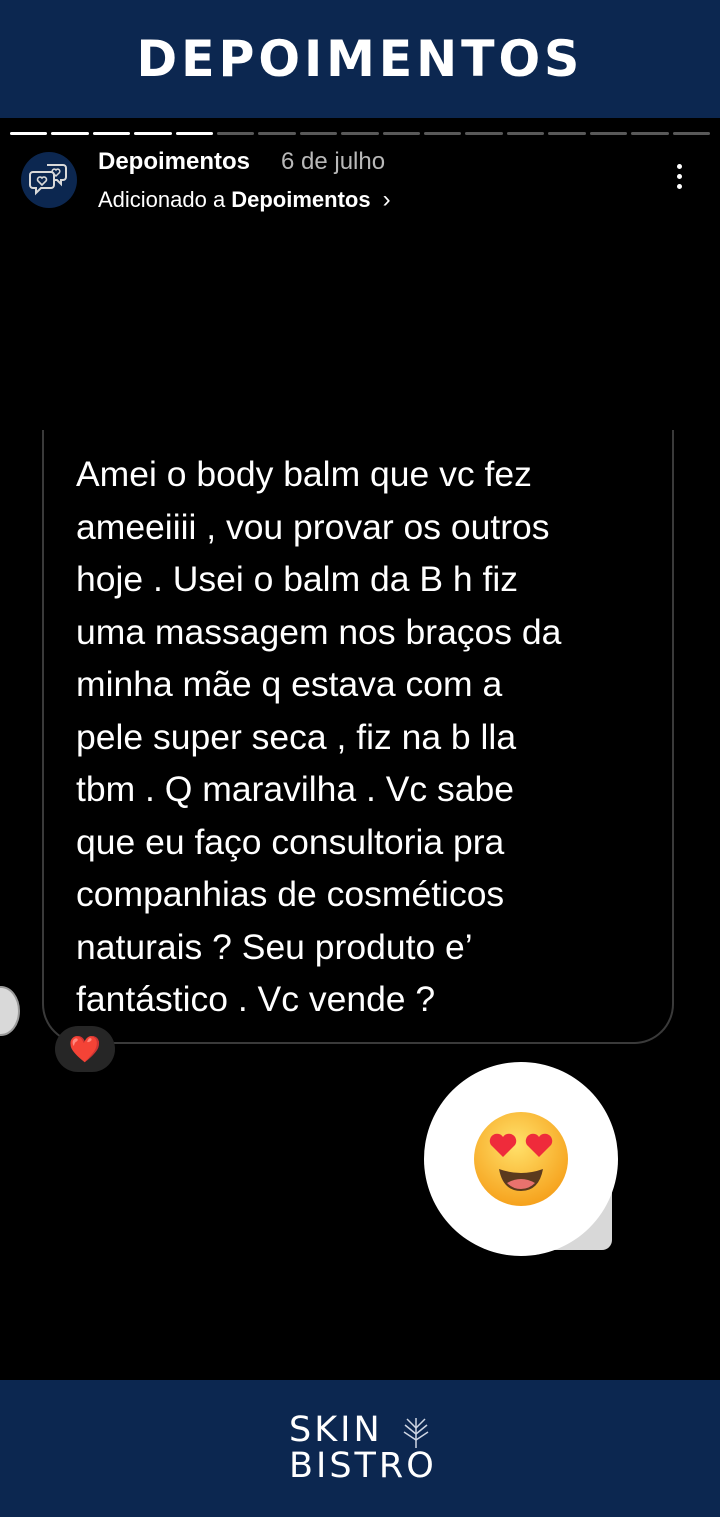 This screenshot has width=720, height=1517. What do you see at coordinates (10, 1011) in the screenshot?
I see `sender-avatar` at bounding box center [10, 1011].